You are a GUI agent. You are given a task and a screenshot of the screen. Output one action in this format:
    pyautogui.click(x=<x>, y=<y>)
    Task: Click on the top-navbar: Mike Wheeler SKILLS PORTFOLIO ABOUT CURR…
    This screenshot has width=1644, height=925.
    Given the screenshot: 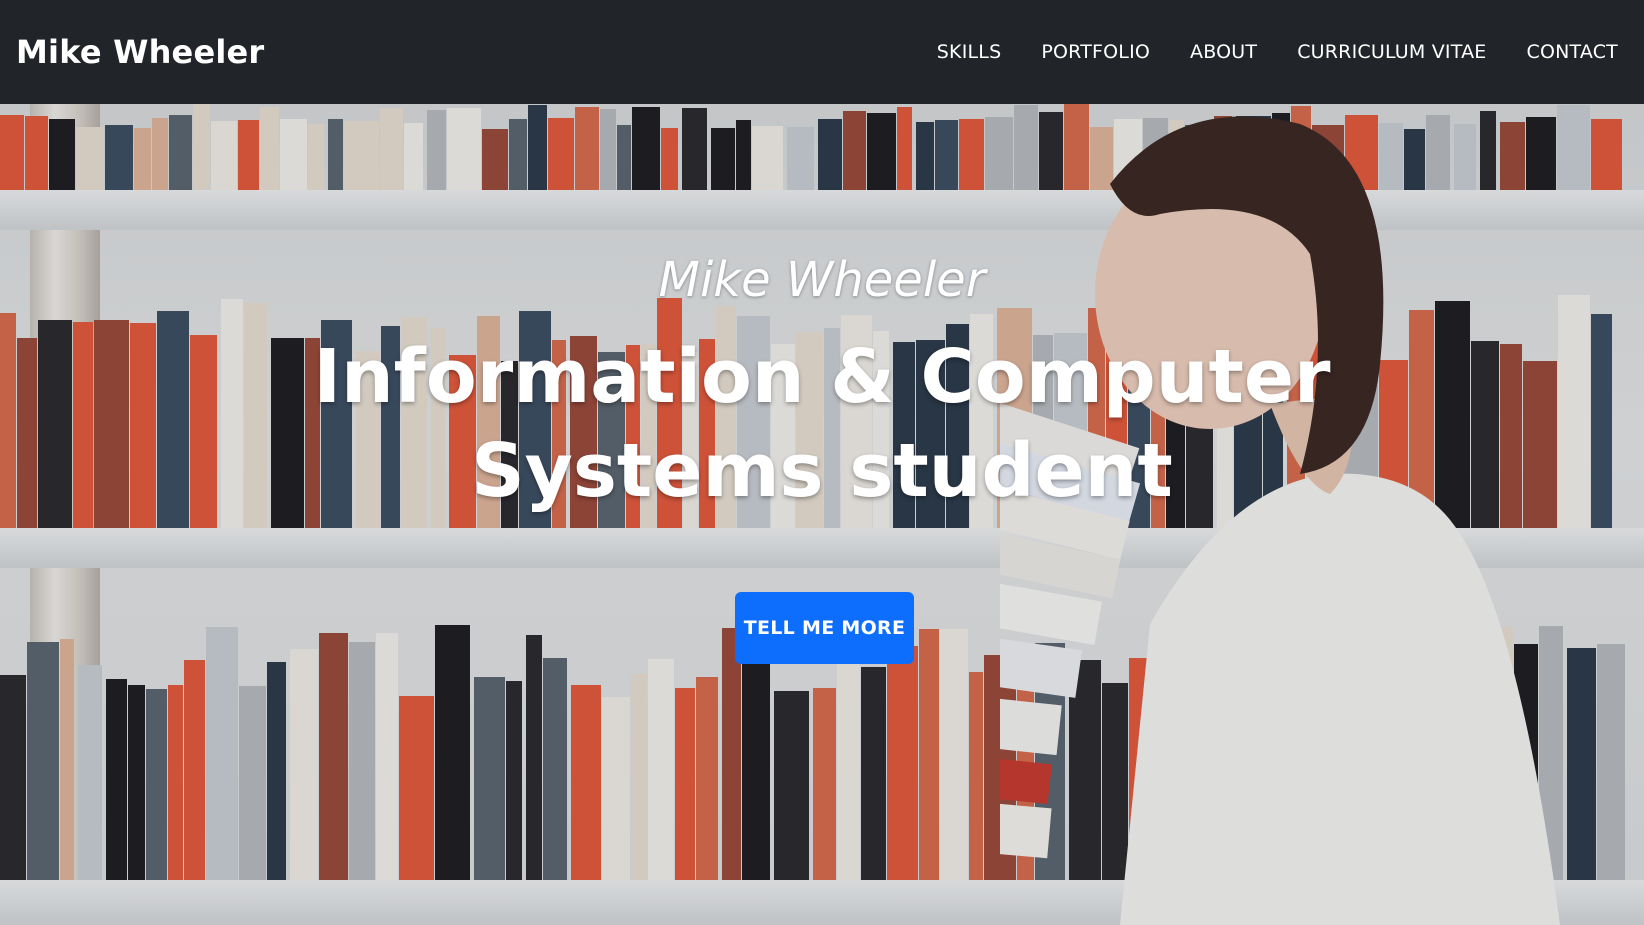 What is the action you would take?
    pyautogui.click(x=822, y=52)
    